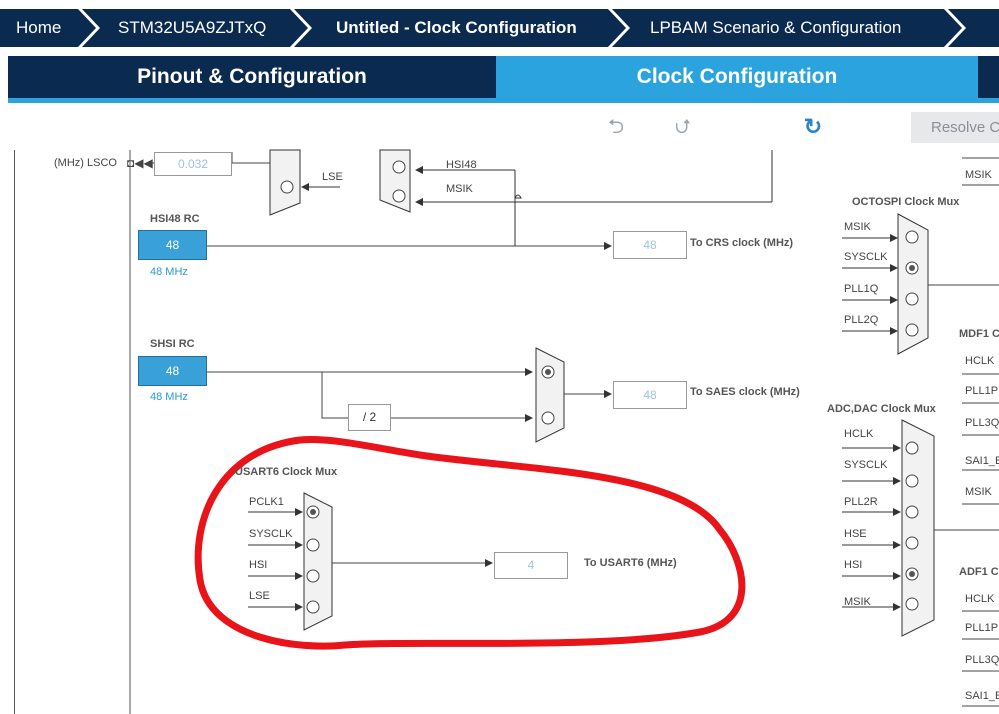 This screenshot has width=999, height=714. What do you see at coordinates (861, 289) in the screenshot?
I see `octospi-input-pll1q: PLL1Q` at bounding box center [861, 289].